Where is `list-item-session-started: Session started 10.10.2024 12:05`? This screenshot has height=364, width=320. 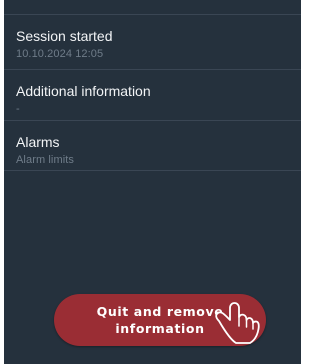
list-item-session-started: Session started 10.10.2024 12:05 is located at coordinates (152, 42).